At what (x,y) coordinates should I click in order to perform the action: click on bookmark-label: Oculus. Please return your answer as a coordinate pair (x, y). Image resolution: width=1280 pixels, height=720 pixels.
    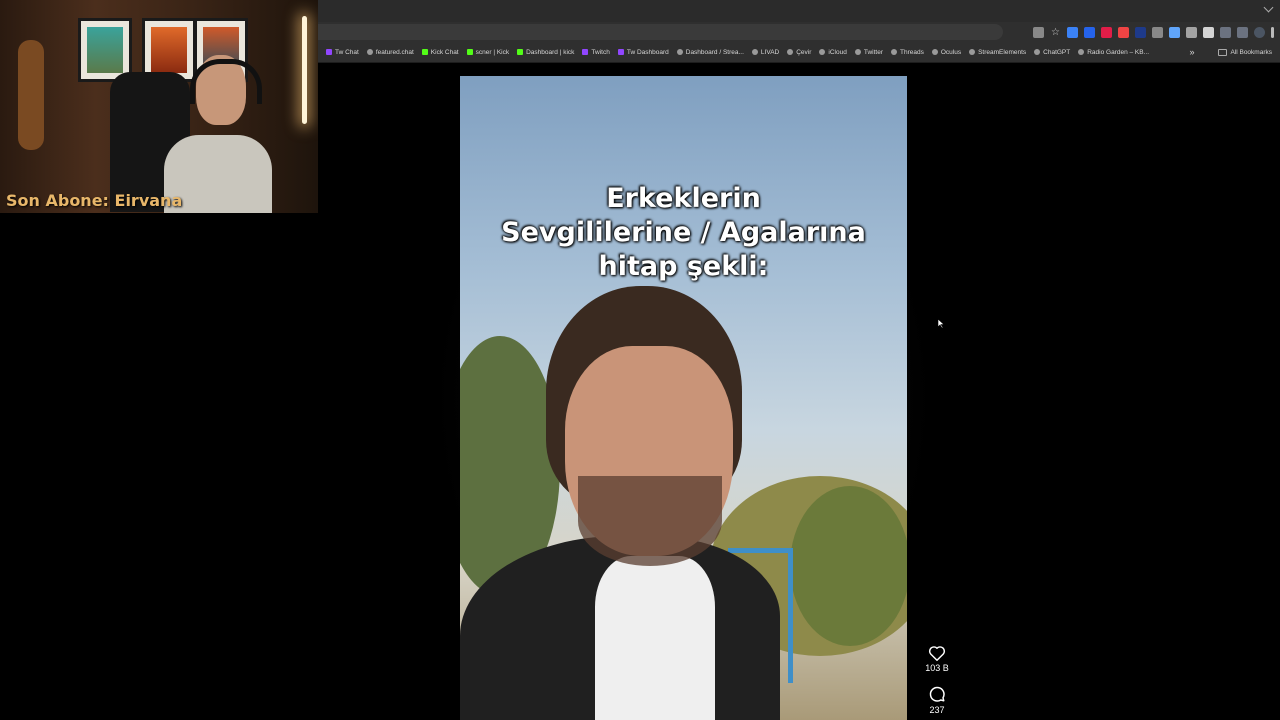
    Looking at the image, I should click on (951, 52).